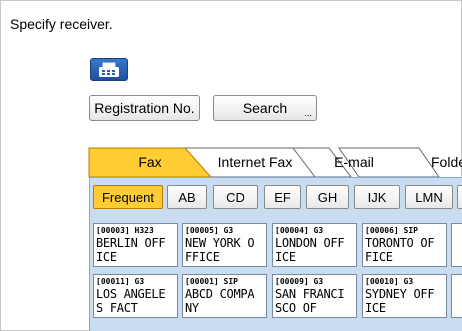  I want to click on destination-name-cont: NY, so click(192, 308).